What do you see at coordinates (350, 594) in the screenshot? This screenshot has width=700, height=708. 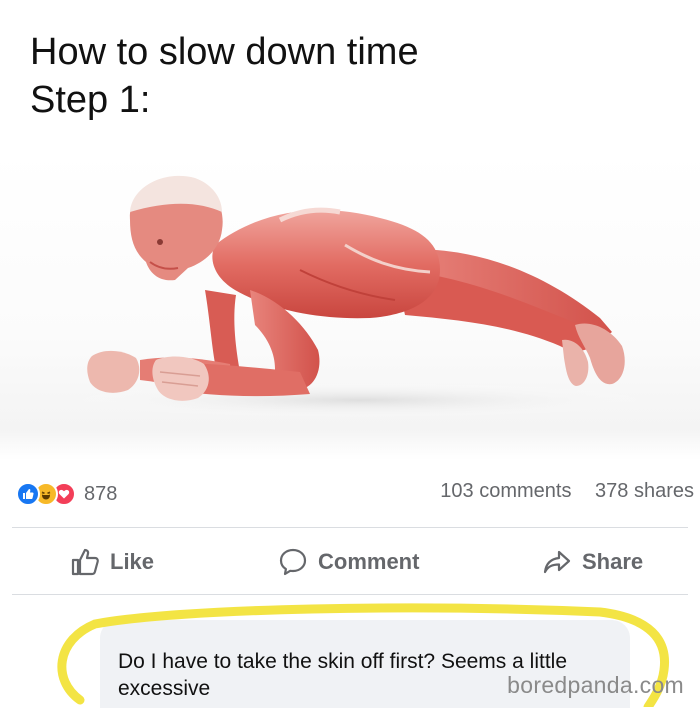 I see `divider-bottom` at bounding box center [350, 594].